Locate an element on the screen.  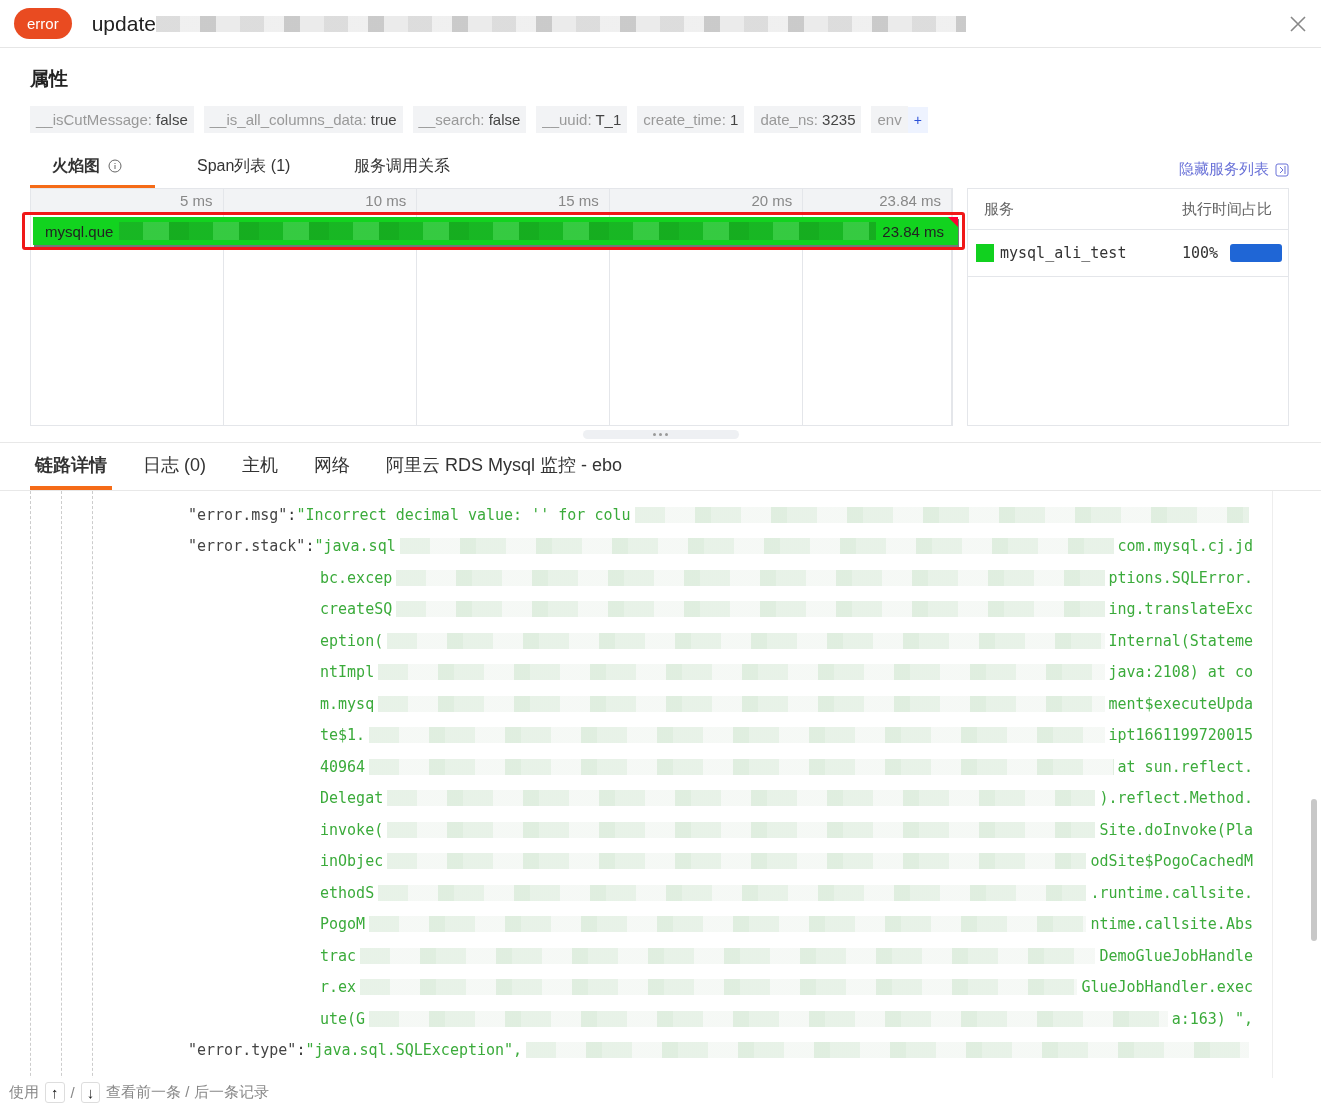
code-fragment: ipt1661199720015 is located at coordinates (1180, 735).